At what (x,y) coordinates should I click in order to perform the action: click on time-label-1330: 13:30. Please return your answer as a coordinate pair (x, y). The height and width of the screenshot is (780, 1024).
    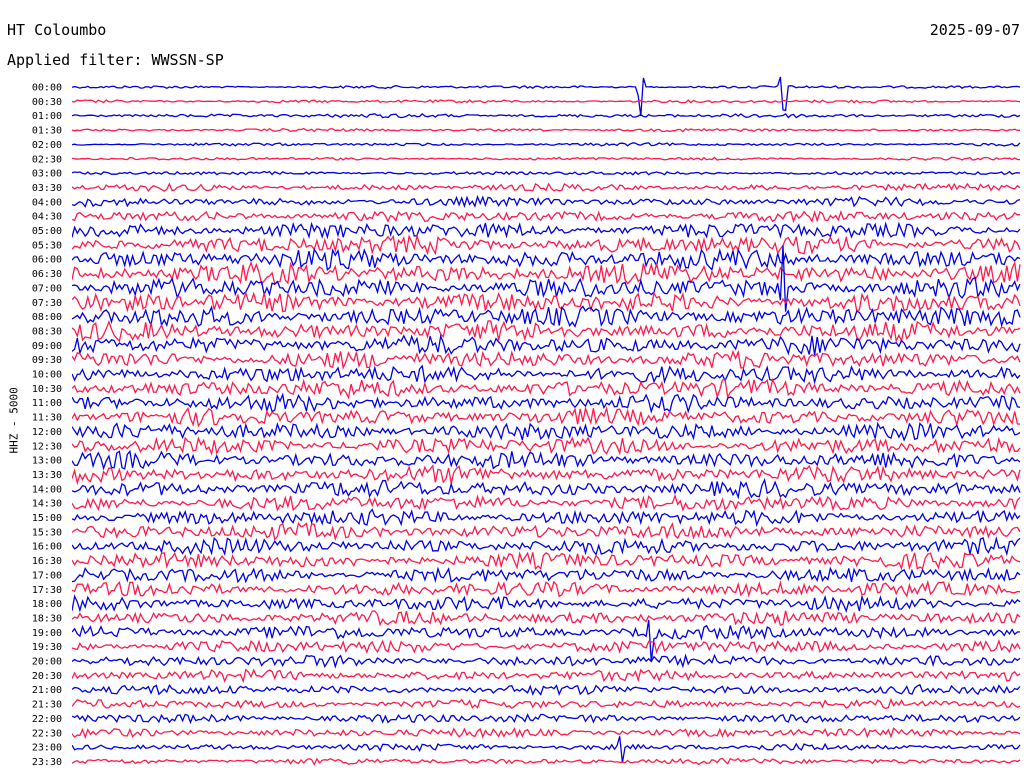
    Looking at the image, I should click on (47, 475).